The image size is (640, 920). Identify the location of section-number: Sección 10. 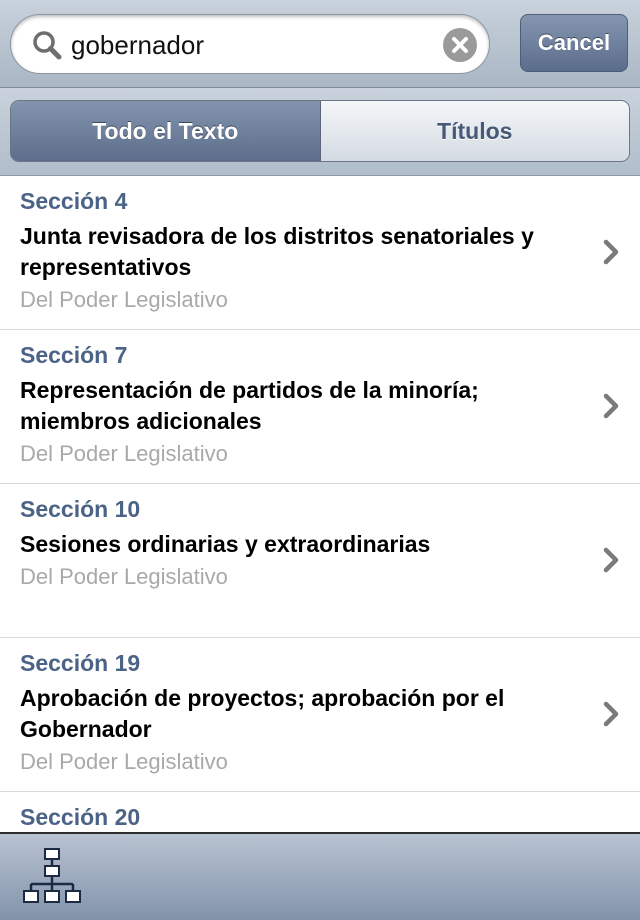
(80, 509).